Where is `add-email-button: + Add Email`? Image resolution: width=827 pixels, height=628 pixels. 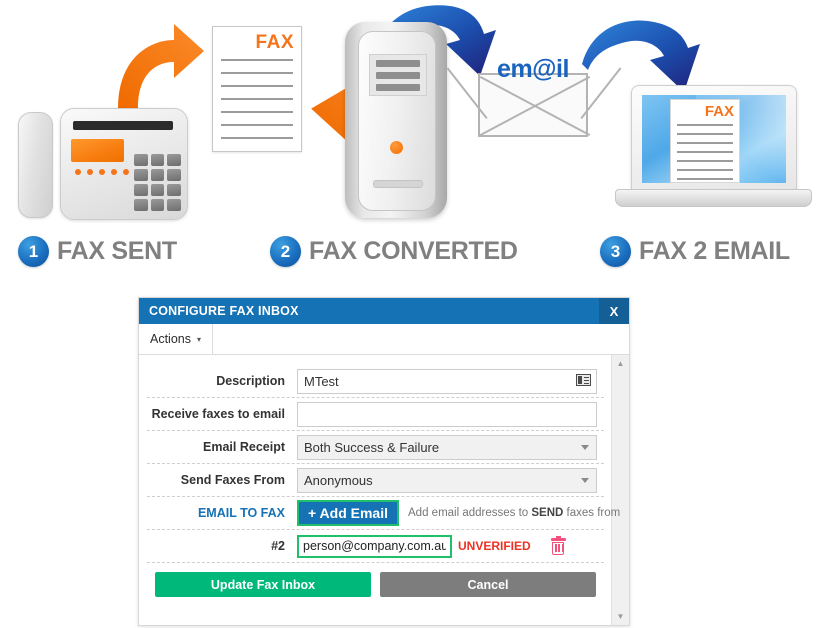 add-email-button: + Add Email is located at coordinates (348, 513).